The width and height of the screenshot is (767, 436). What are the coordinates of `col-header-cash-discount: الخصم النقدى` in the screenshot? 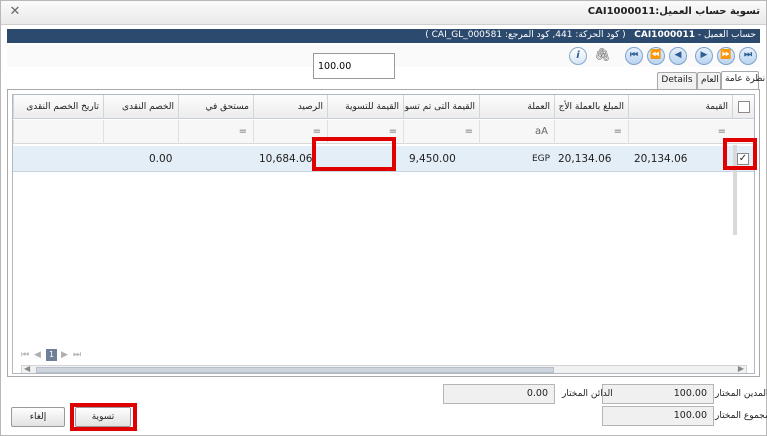 It's located at (140, 107).